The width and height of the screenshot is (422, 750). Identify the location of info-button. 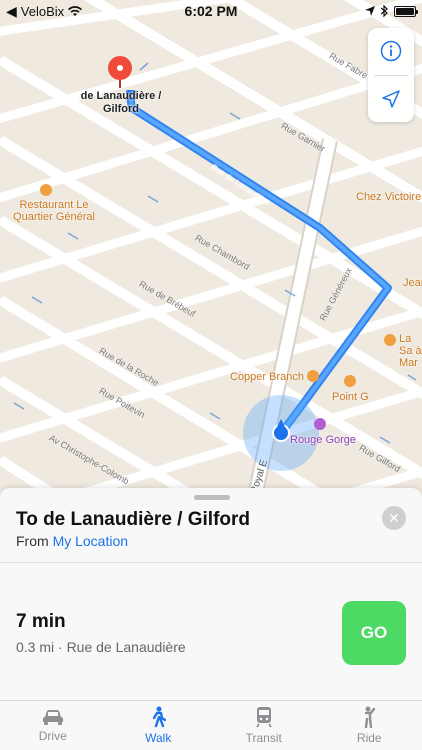
(391, 51).